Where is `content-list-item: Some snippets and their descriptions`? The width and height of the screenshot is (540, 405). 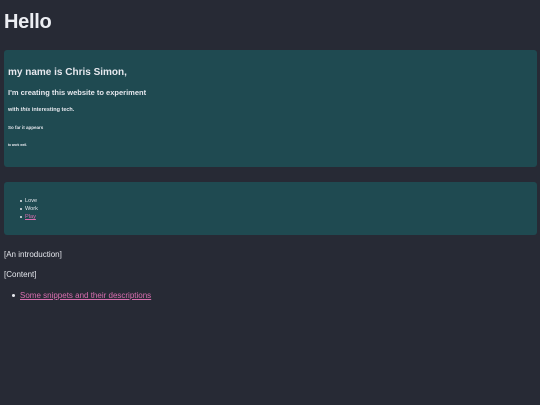
content-list-item: Some snippets and their descriptions is located at coordinates (81, 295).